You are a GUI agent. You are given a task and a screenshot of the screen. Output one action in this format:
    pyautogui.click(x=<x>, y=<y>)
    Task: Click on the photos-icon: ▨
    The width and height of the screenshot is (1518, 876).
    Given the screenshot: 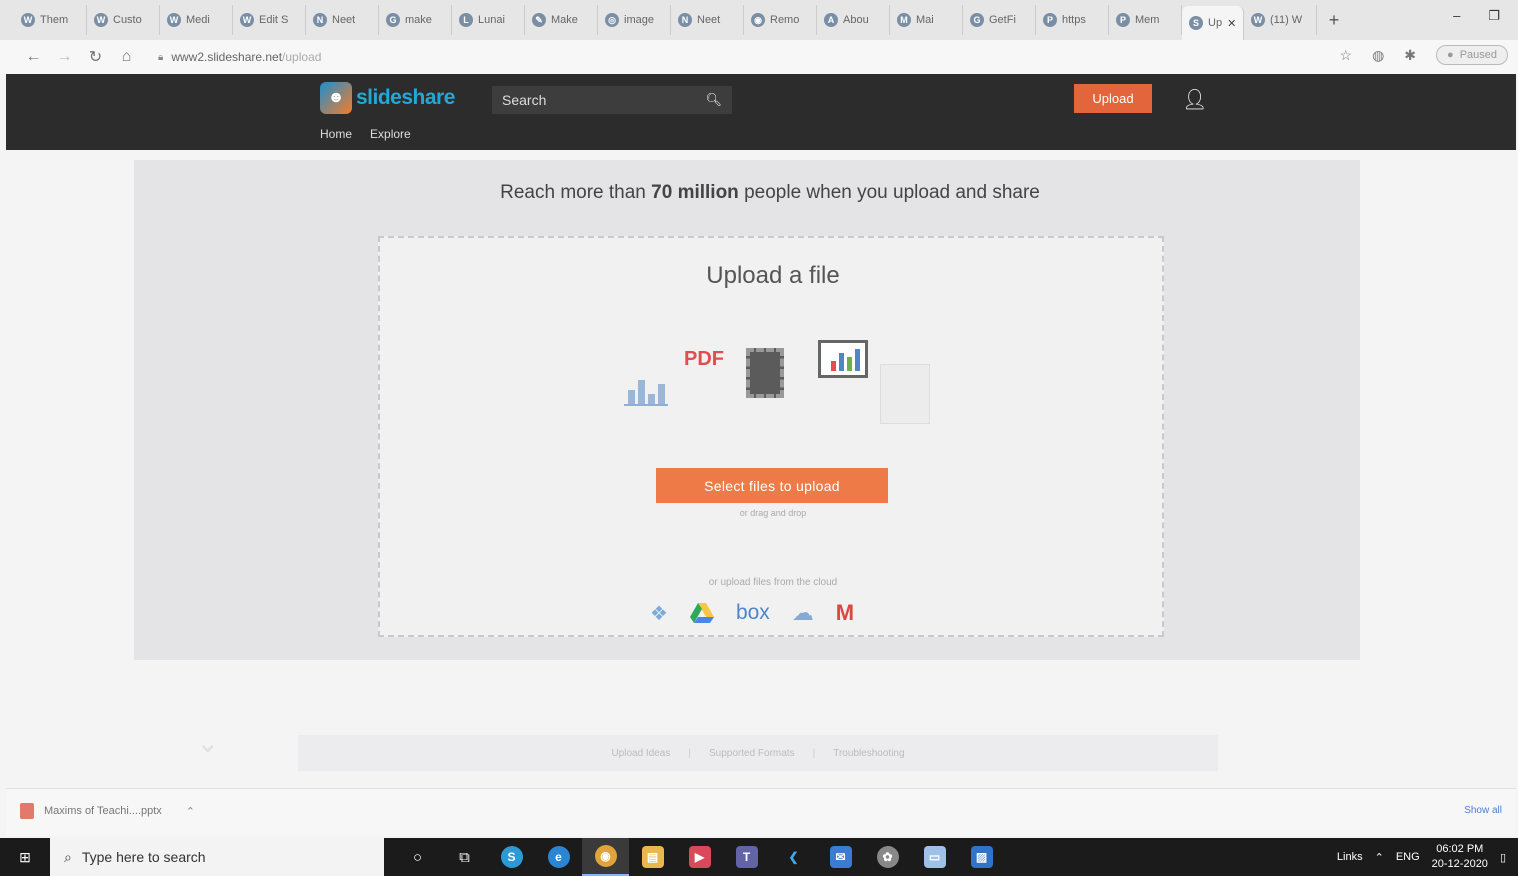 What is the action you would take?
    pyautogui.click(x=981, y=857)
    